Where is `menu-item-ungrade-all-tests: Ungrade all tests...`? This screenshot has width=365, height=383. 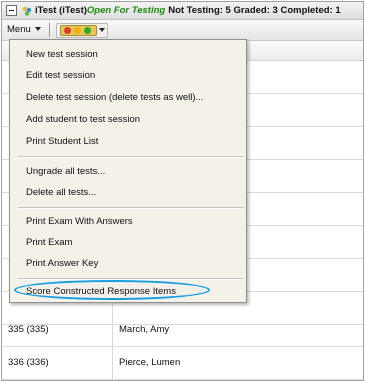 menu-item-ungrade-all-tests: Ungrade all tests... is located at coordinates (65, 172).